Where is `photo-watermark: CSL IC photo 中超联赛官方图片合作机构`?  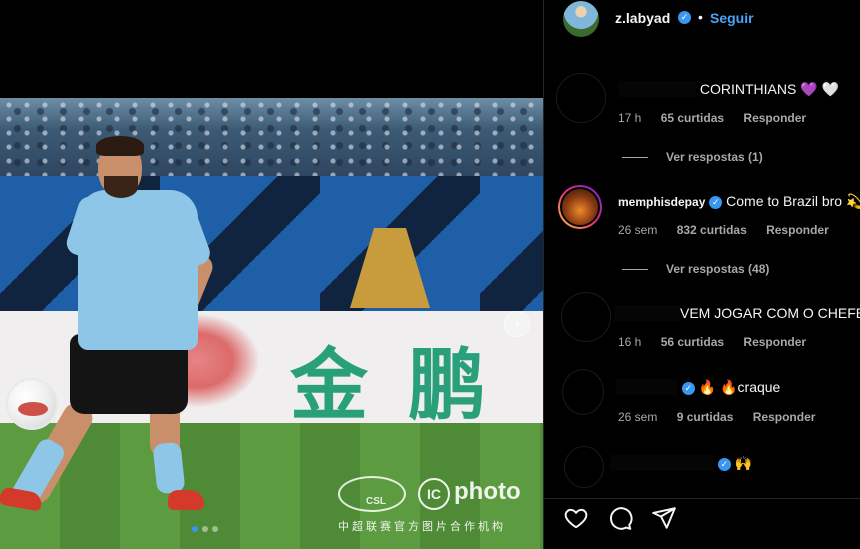 photo-watermark: CSL IC photo 中超联赛官方图片合作机构 is located at coordinates (438, 506).